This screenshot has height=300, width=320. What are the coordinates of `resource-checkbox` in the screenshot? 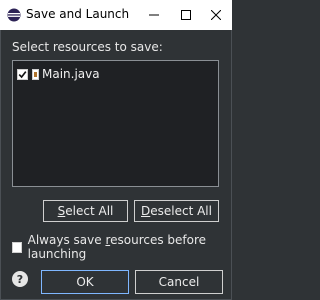 It's located at (22, 74).